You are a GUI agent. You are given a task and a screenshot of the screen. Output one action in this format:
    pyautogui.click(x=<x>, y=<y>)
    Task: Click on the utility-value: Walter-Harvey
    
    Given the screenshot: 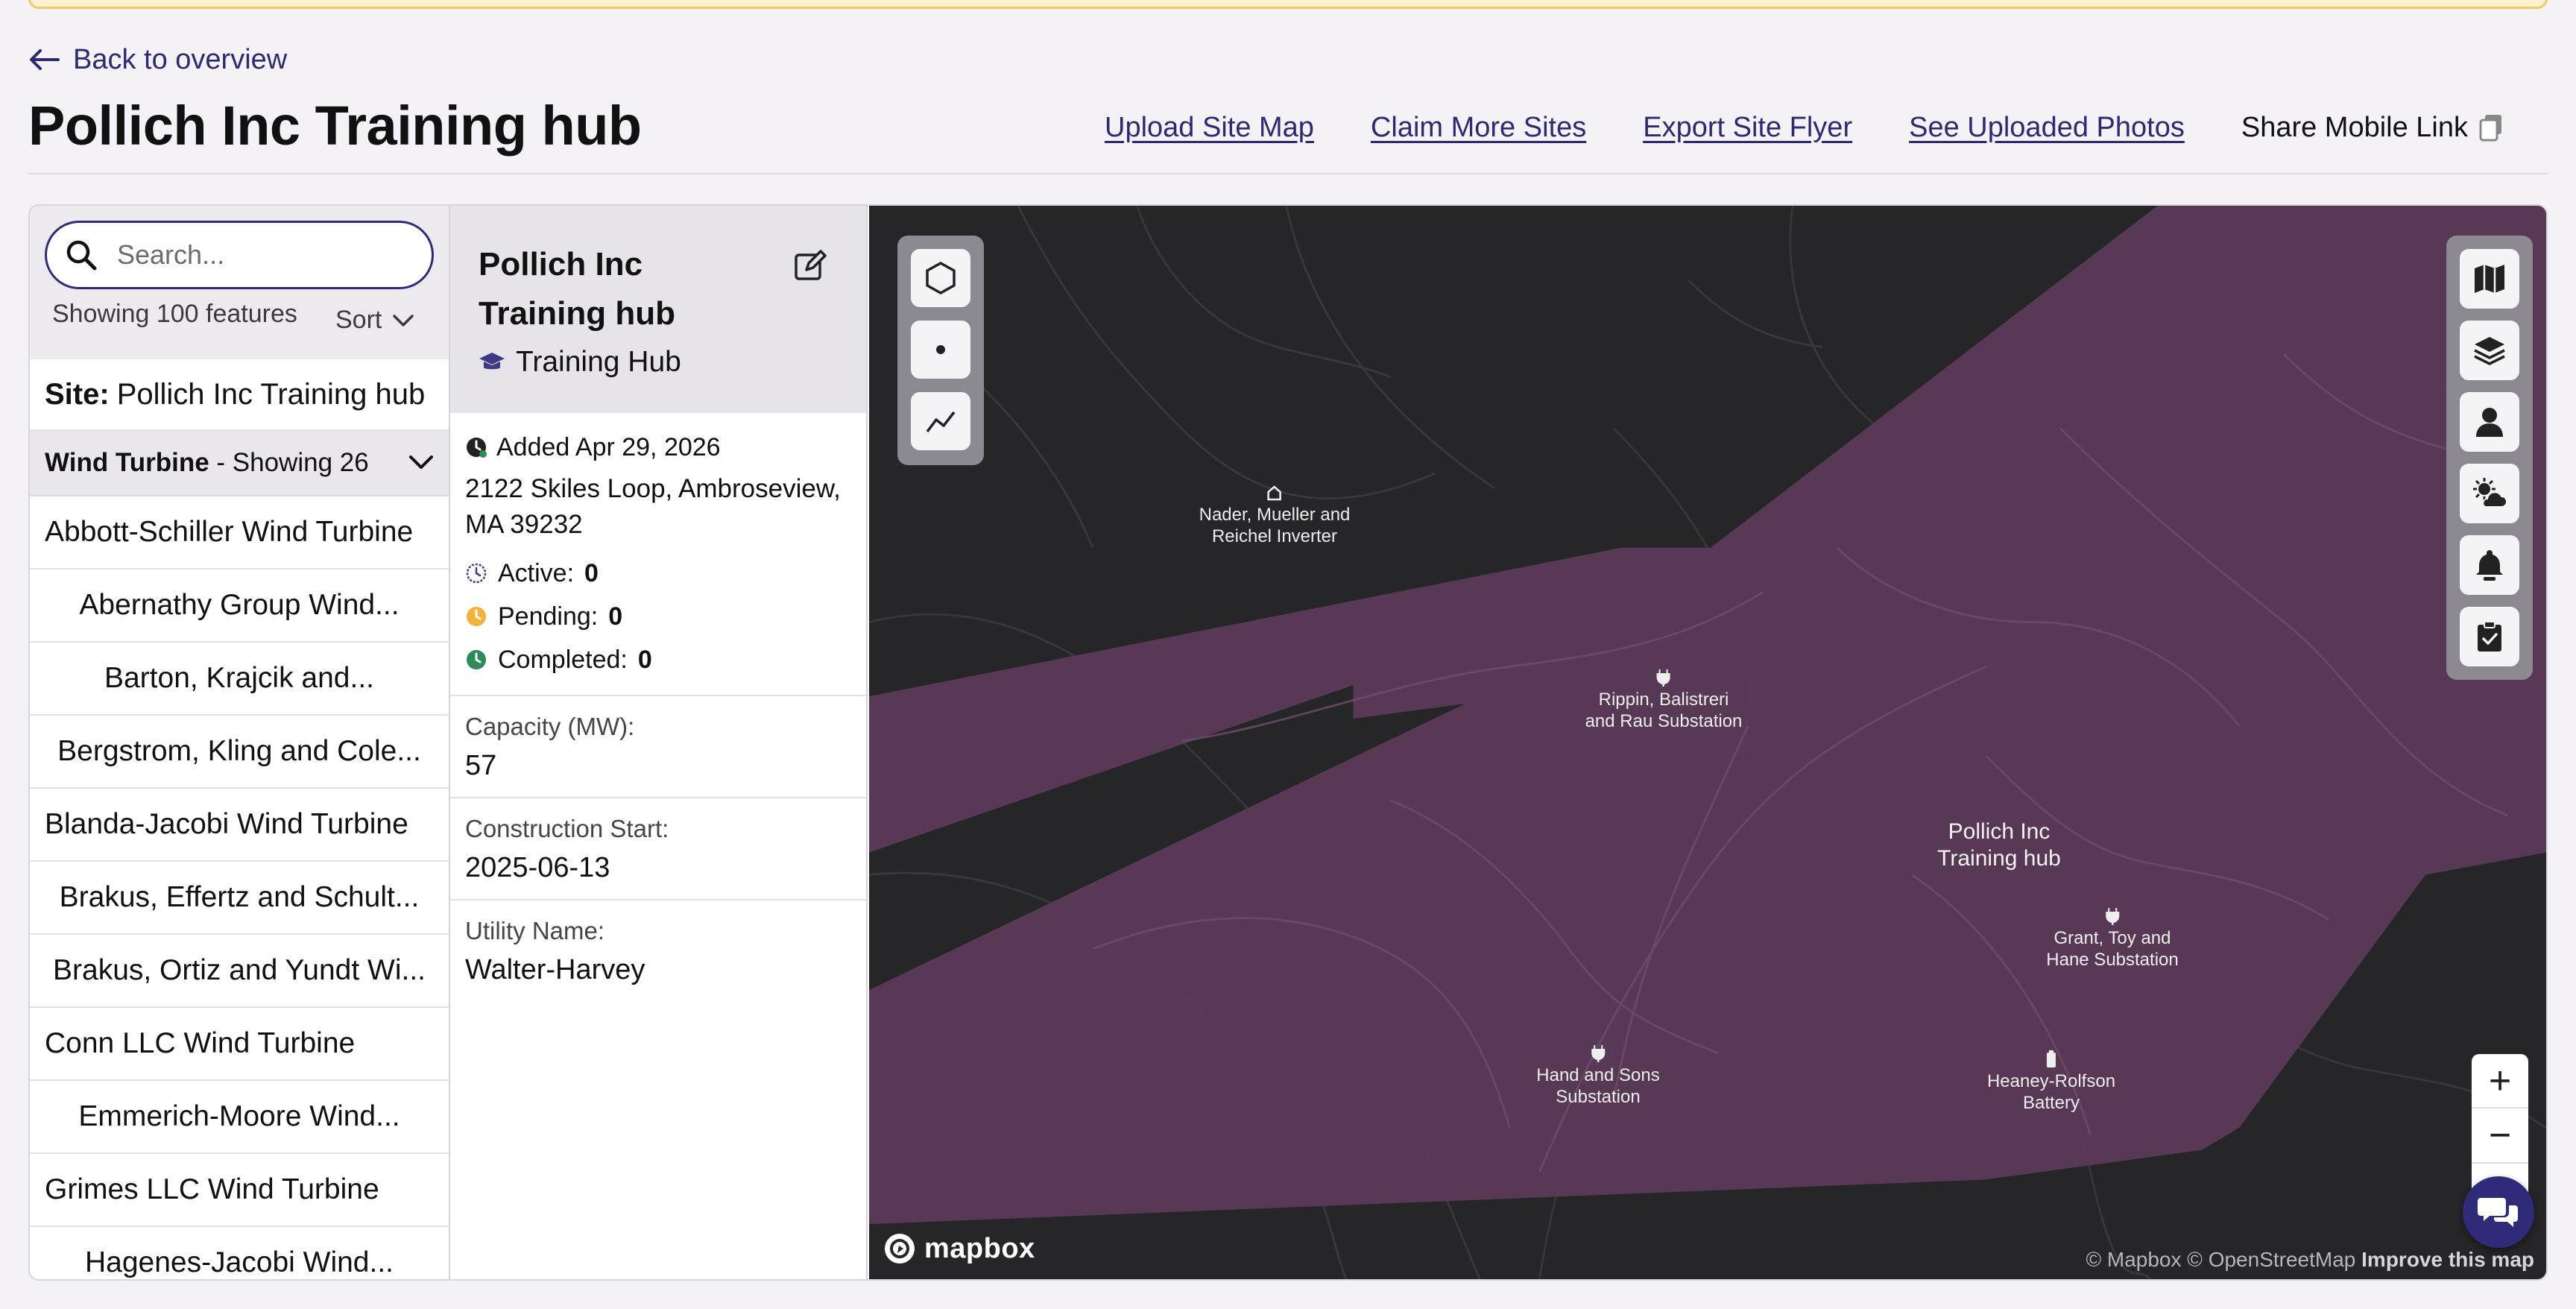 What is the action you would take?
    pyautogui.click(x=555, y=969)
    